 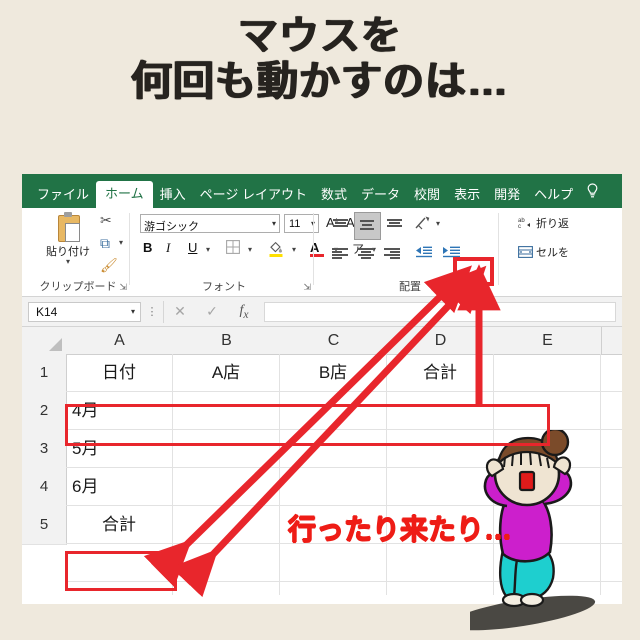 What do you see at coordinates (212, 311) in the screenshot?
I see `check-icon: ✓` at bounding box center [212, 311].